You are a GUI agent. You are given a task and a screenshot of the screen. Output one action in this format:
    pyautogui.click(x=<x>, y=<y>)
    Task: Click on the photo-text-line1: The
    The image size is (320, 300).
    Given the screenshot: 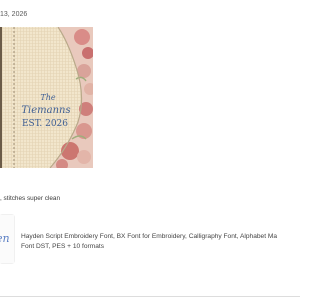 What is the action you would take?
    pyautogui.click(x=47, y=97)
    